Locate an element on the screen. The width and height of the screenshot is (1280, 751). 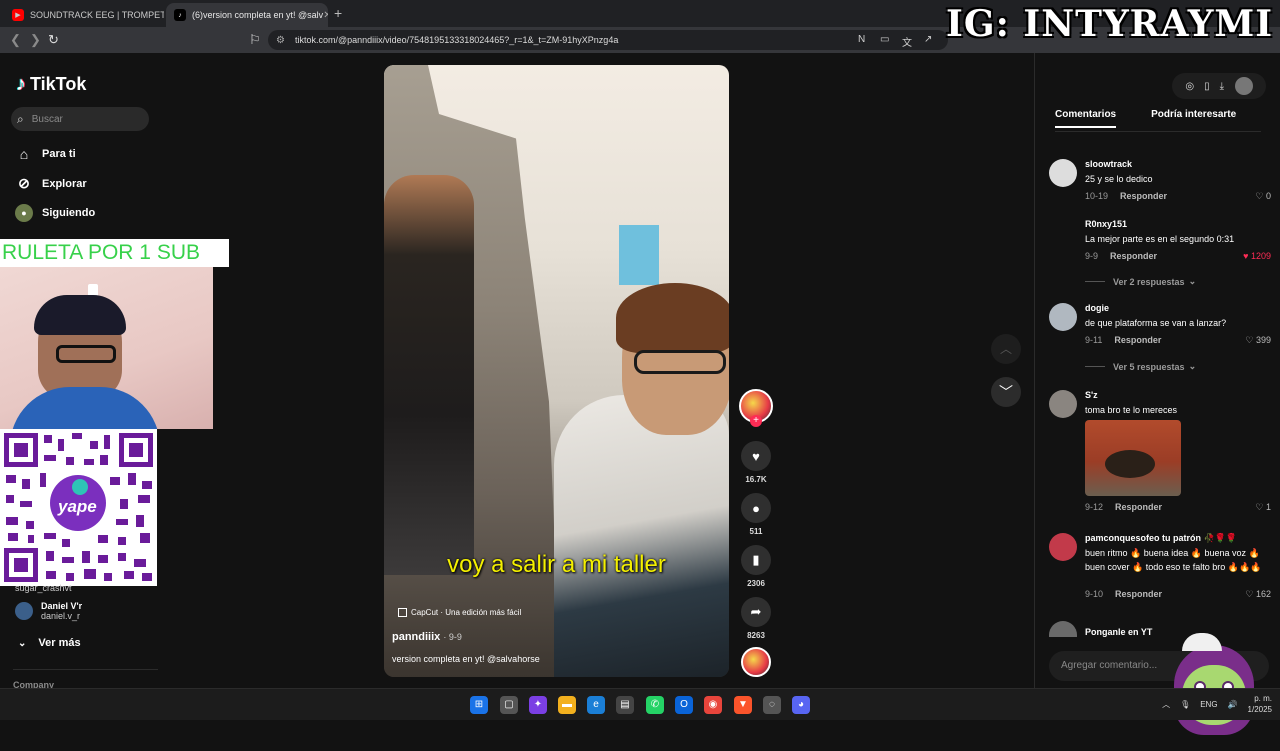
logo-text: TikTok is located at coordinates (58, 84).